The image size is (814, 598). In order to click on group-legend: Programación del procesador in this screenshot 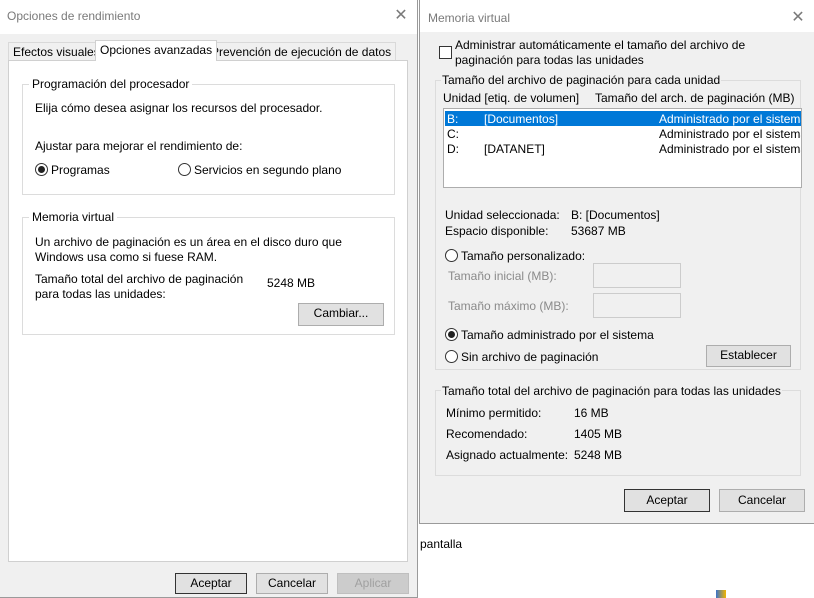, I will do `click(111, 84)`.